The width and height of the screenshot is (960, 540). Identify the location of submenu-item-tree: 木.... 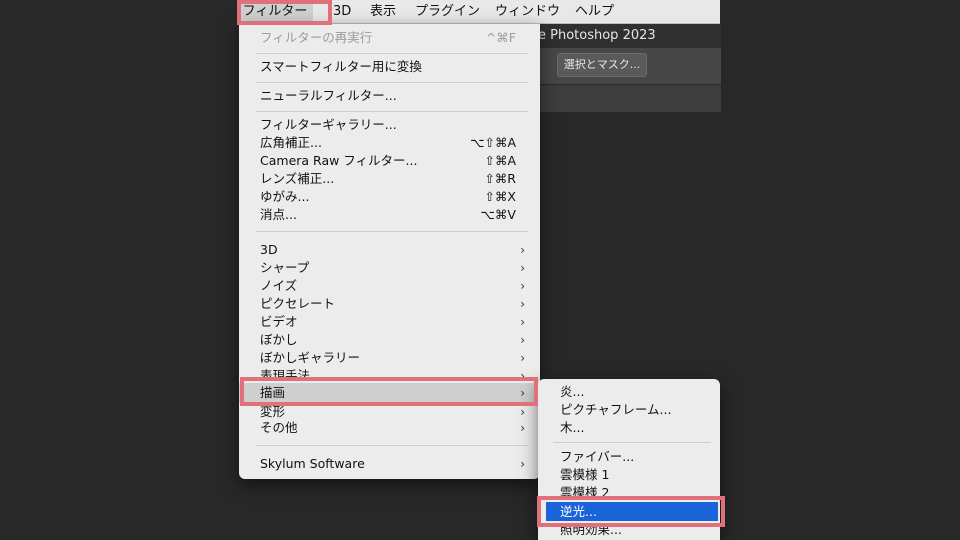
(629, 428).